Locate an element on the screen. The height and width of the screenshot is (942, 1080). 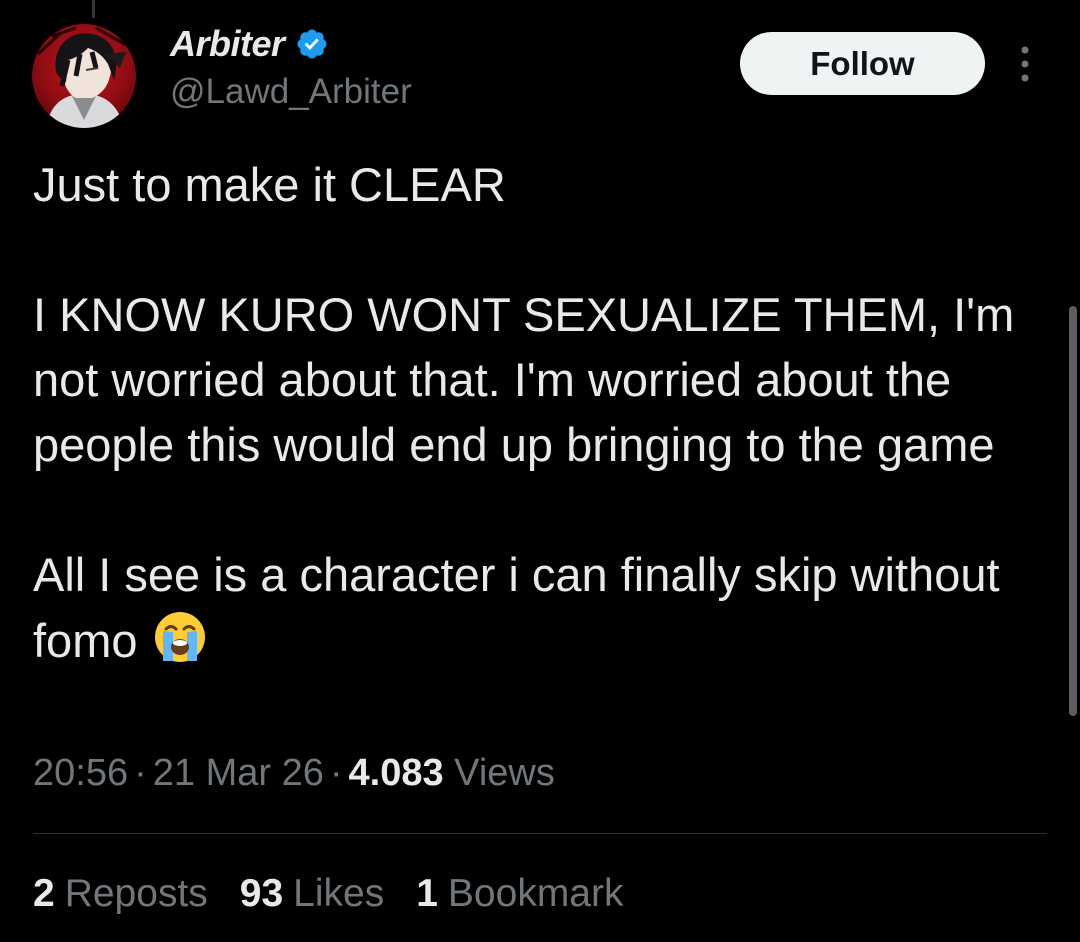
tweet-meta: 20:56 · 21 Mar 26 · 4.083 Views is located at coordinates (294, 773).